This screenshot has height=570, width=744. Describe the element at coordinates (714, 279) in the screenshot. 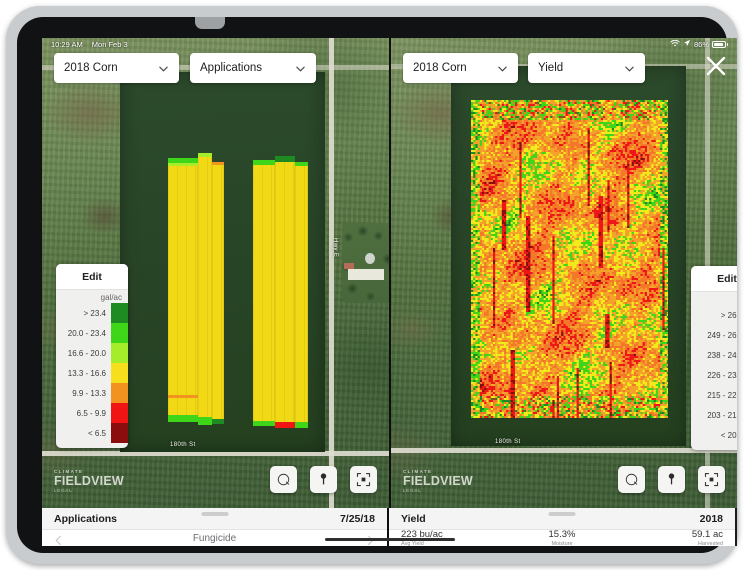

I see `legend-edit-button-right: Edit` at that location.